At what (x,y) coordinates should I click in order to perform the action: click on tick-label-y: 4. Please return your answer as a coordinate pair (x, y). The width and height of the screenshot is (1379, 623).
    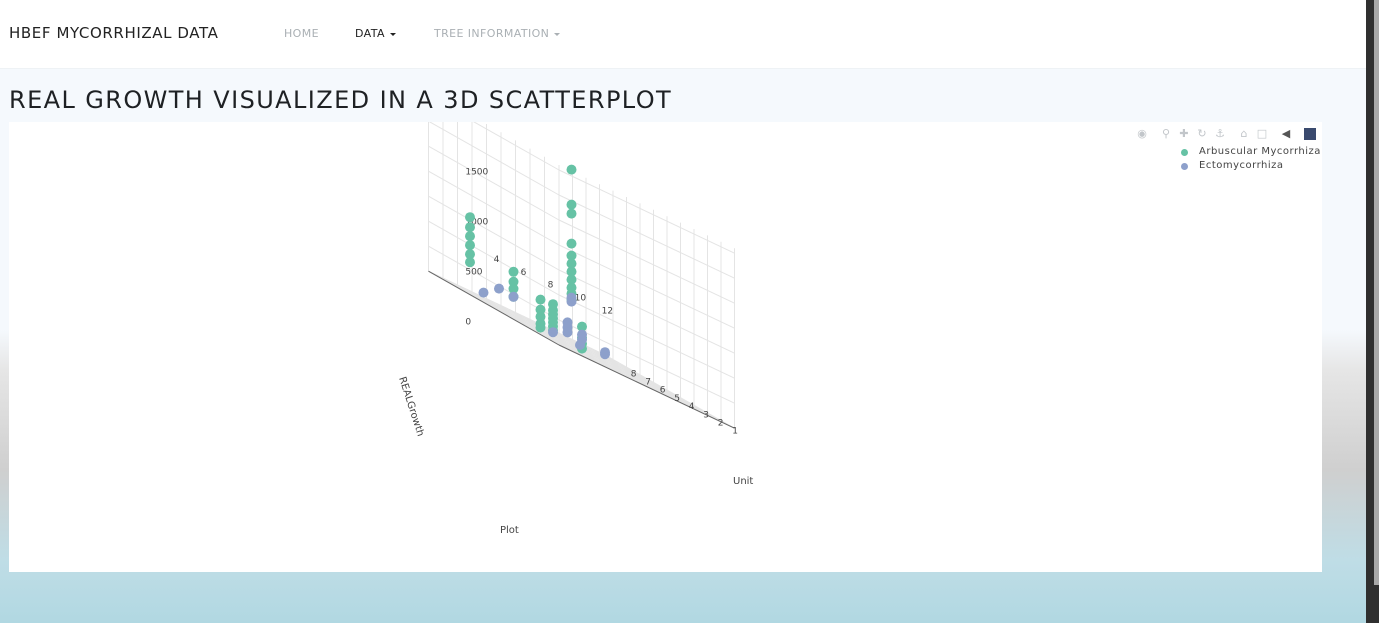
    Looking at the image, I should click on (497, 260).